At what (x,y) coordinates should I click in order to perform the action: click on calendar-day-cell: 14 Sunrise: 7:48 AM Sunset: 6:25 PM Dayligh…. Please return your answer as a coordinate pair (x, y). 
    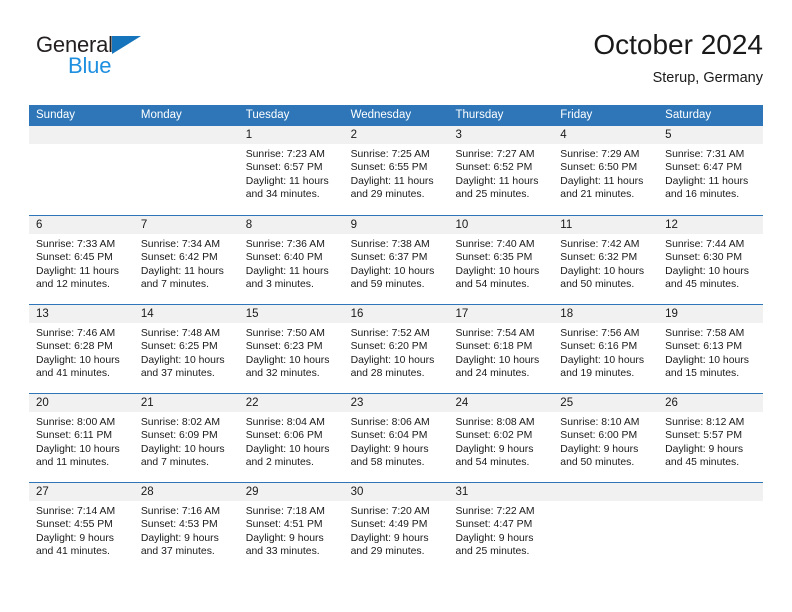
    Looking at the image, I should click on (186, 349).